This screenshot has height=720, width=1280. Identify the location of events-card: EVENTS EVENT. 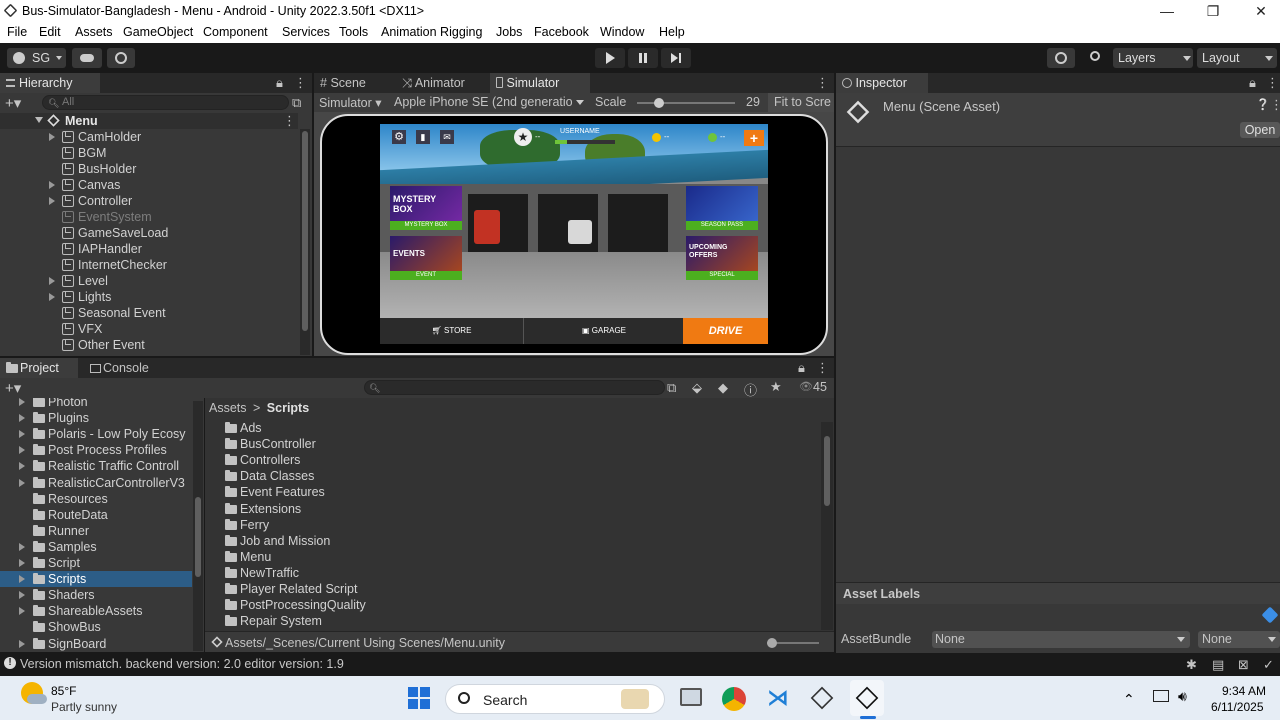
(426, 258).